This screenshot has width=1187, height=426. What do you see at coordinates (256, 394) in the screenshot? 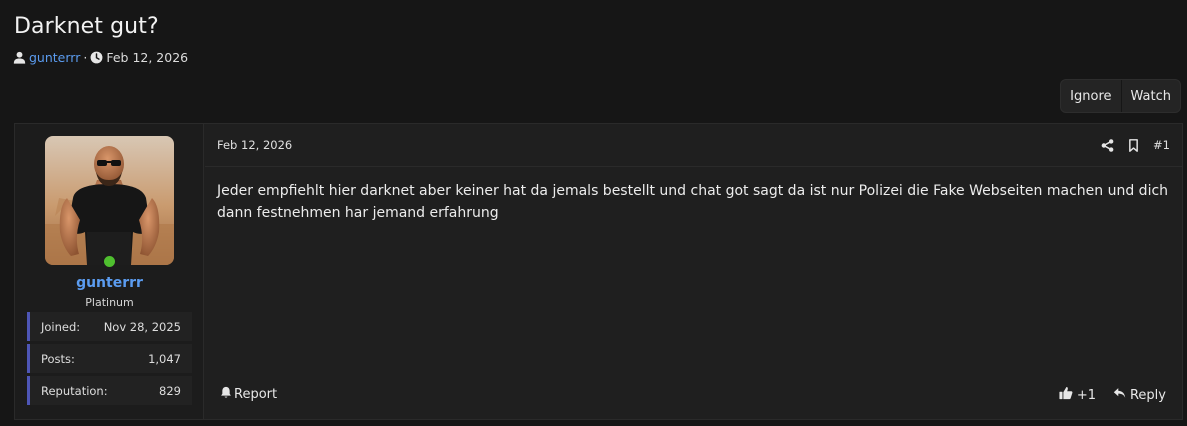
I see `report-label: Report` at bounding box center [256, 394].